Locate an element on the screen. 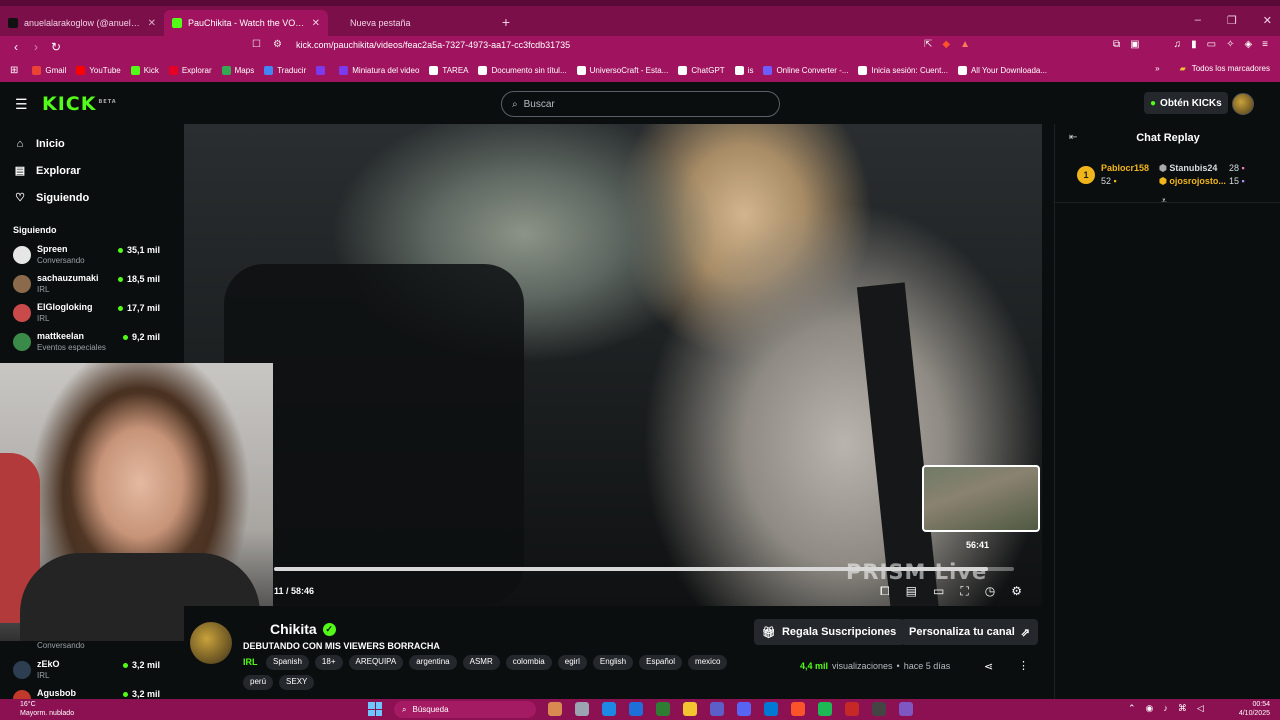  all-bookmarks-link: Todos los marcadores is located at coordinates (1231, 68).